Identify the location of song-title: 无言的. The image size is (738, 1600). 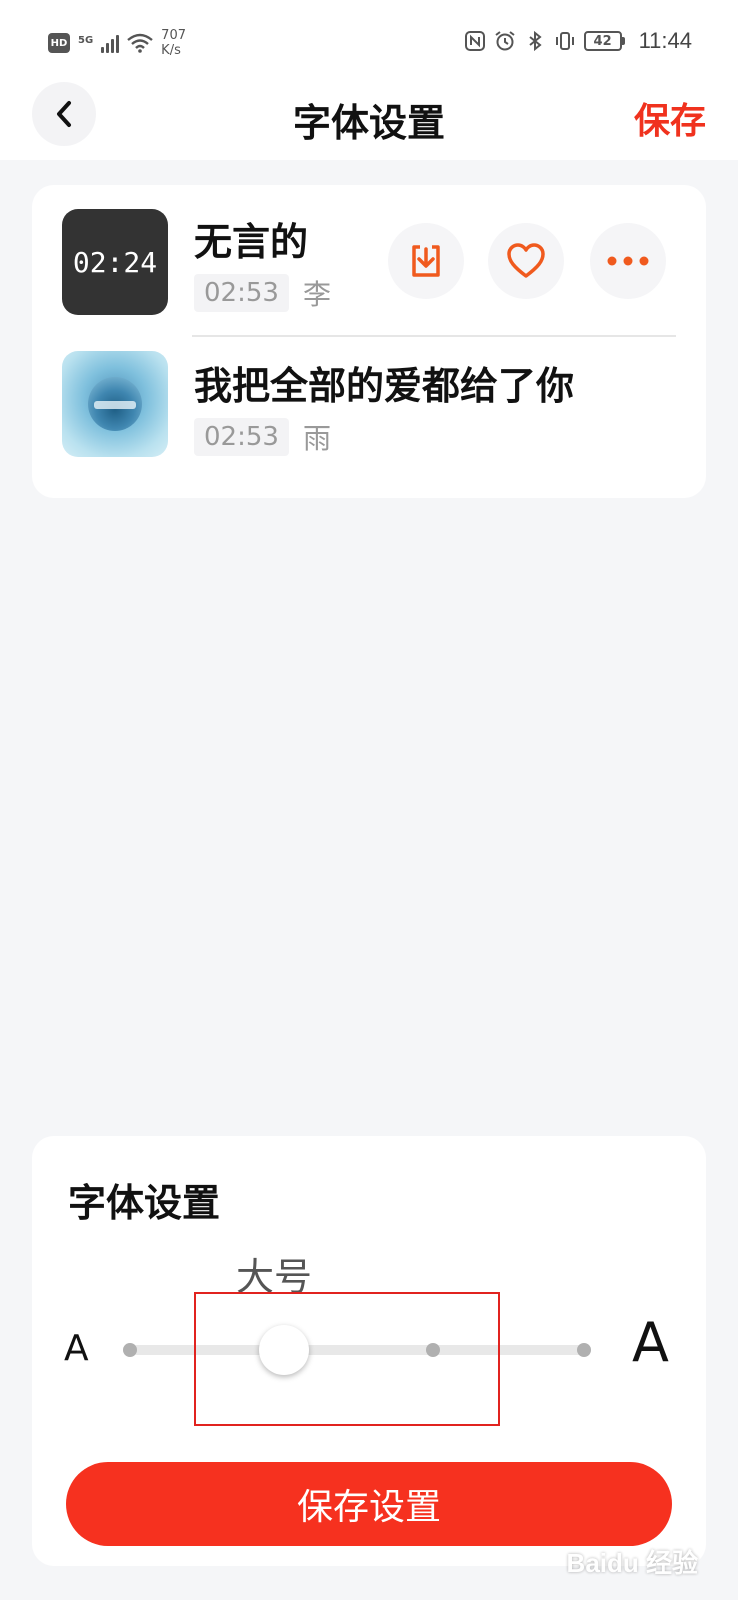
(251, 242).